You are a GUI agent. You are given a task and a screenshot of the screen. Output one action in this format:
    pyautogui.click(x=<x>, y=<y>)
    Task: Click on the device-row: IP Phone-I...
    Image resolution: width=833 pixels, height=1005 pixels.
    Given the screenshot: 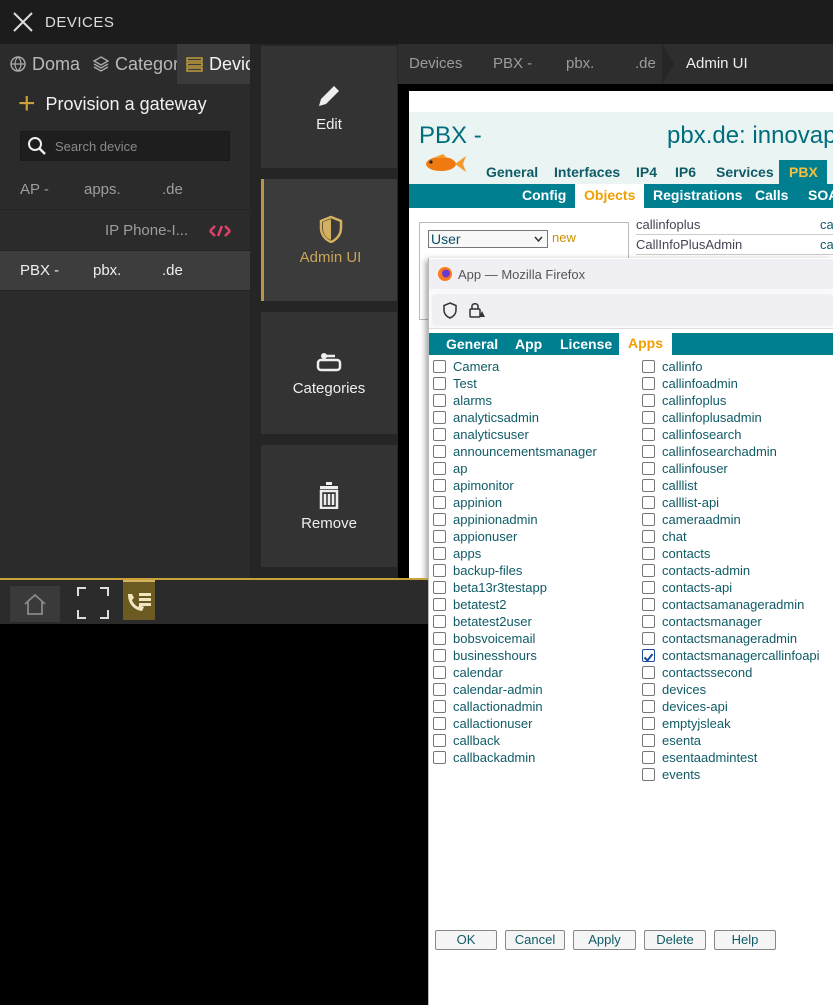 What is the action you would take?
    pyautogui.click(x=125, y=231)
    